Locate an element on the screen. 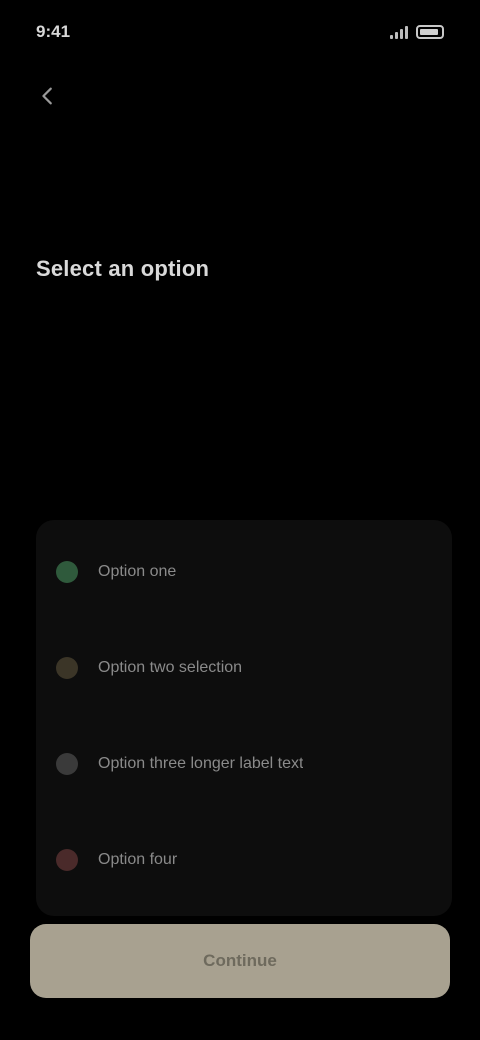 This screenshot has height=1040, width=480. option-3-label: Option three longer label text is located at coordinates (201, 763).